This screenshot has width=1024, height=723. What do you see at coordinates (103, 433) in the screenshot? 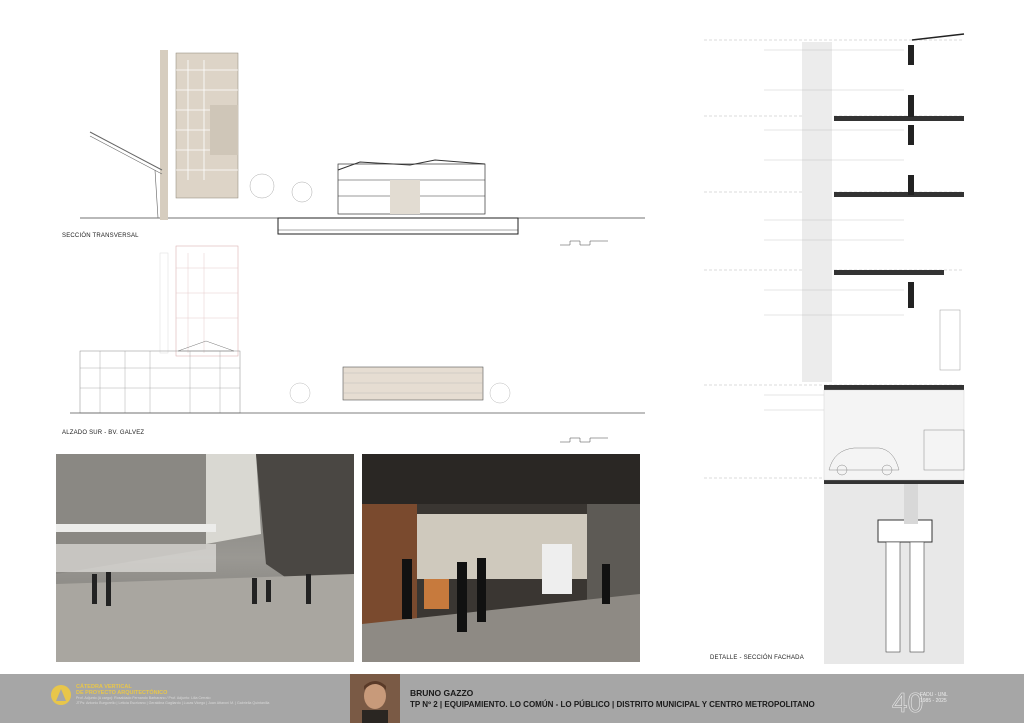
I see `elevation-label: ALZADO SUR - BV. GALVEZ` at bounding box center [103, 433].